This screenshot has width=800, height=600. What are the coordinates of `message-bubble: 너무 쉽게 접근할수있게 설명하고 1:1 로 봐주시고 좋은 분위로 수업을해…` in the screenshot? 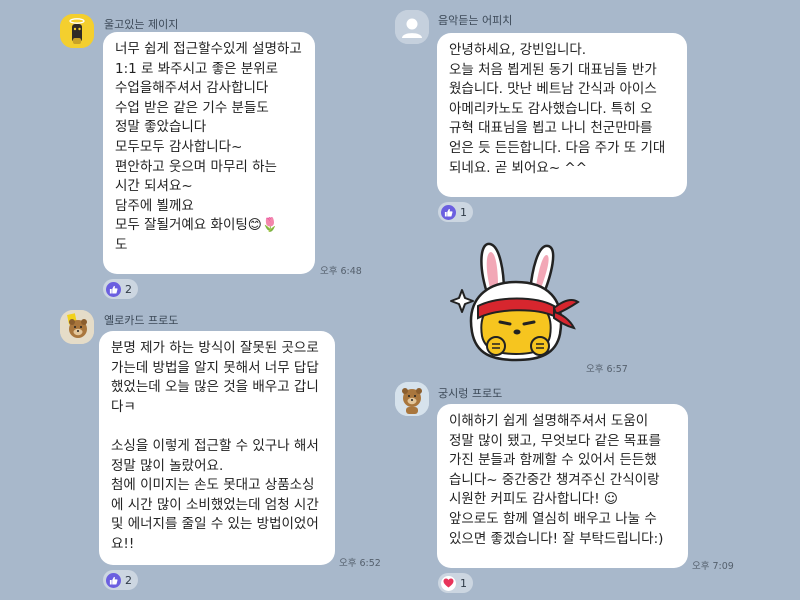 It's located at (209, 153).